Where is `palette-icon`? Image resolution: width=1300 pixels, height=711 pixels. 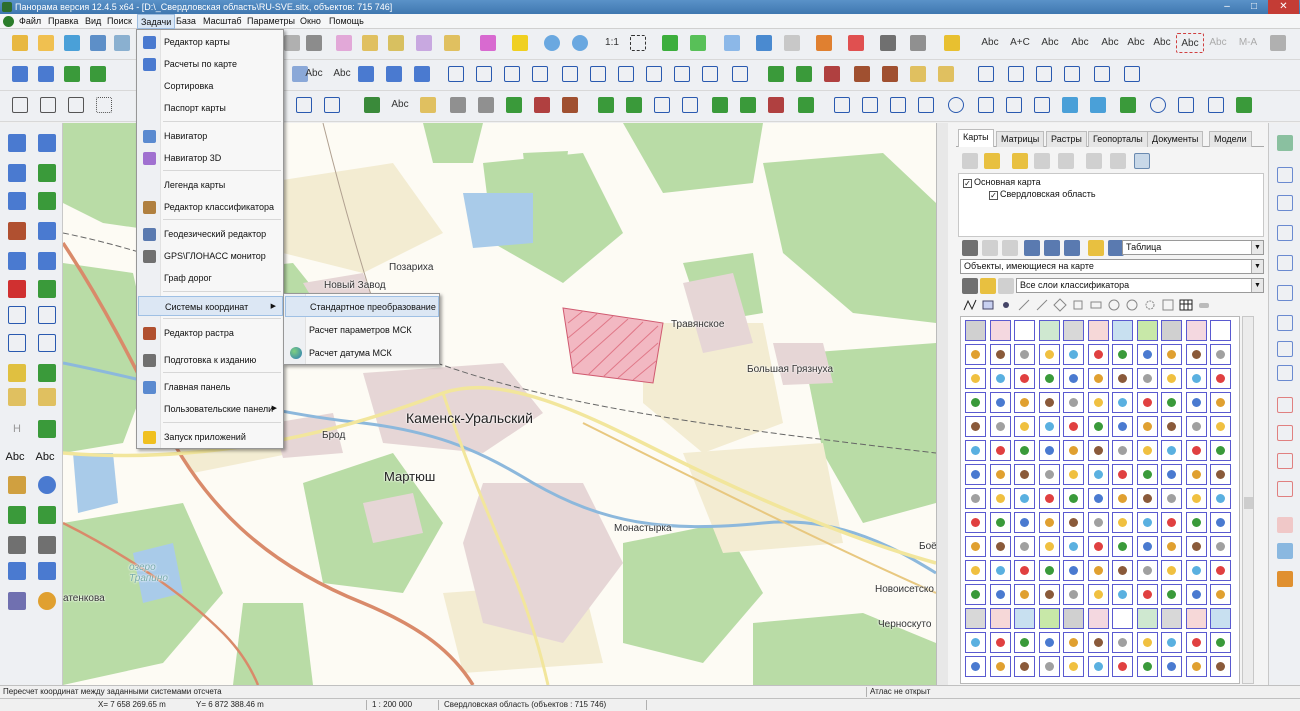
palette-icon is located at coordinates (824, 43).